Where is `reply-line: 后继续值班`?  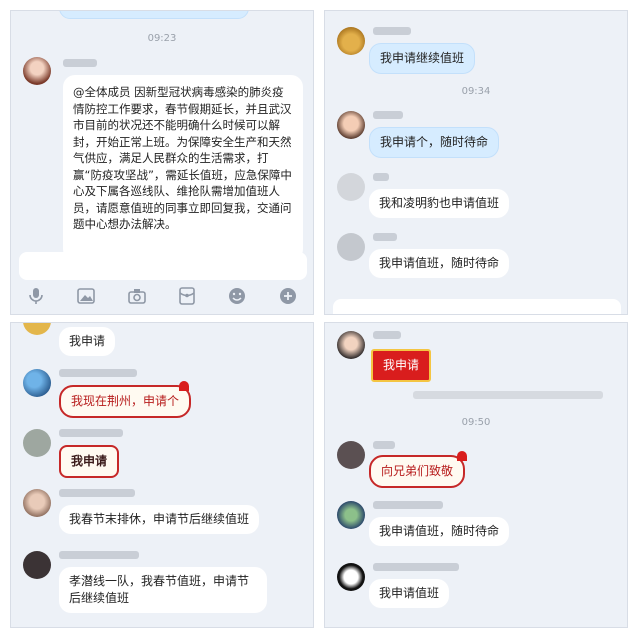
reply-line: 后继续值班 is located at coordinates (99, 598).